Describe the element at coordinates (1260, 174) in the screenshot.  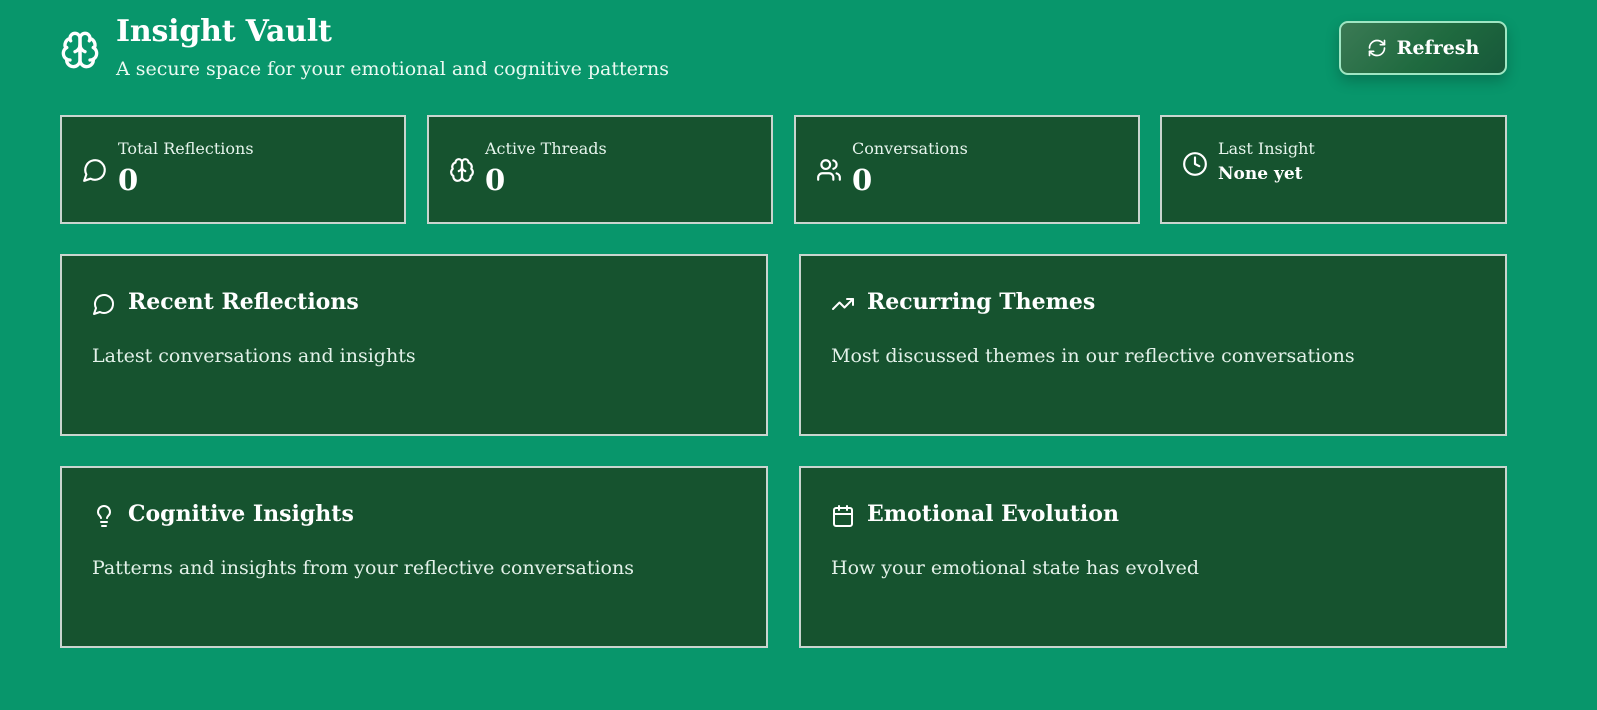
I see `stat-value: None yet` at that location.